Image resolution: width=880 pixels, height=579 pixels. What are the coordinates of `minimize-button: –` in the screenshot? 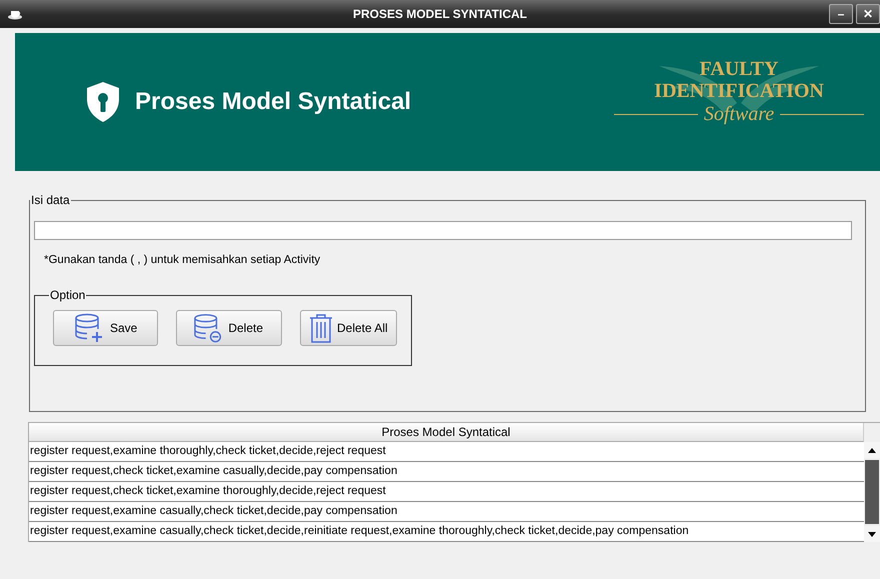 It's located at (841, 14).